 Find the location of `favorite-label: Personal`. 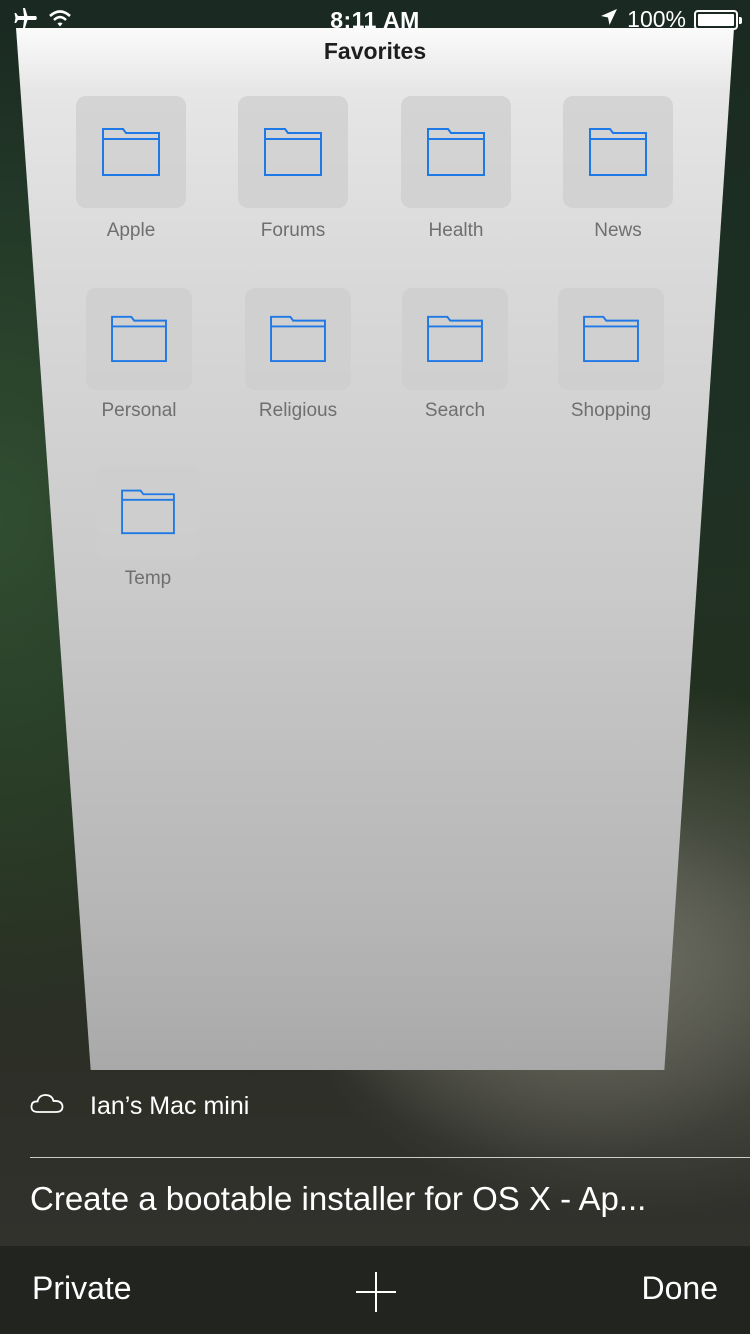

favorite-label: Personal is located at coordinates (139, 410).